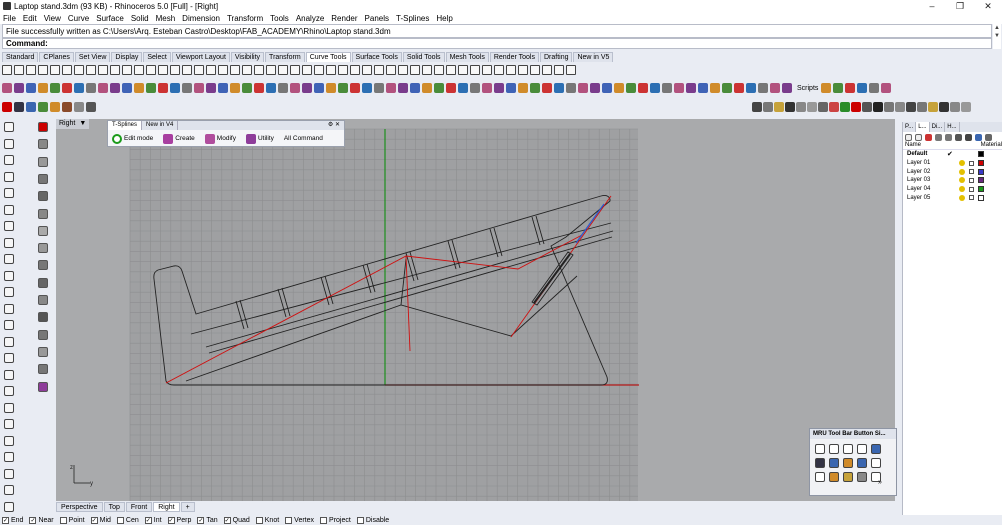  I want to click on tab-standard: Standard, so click(20, 57).